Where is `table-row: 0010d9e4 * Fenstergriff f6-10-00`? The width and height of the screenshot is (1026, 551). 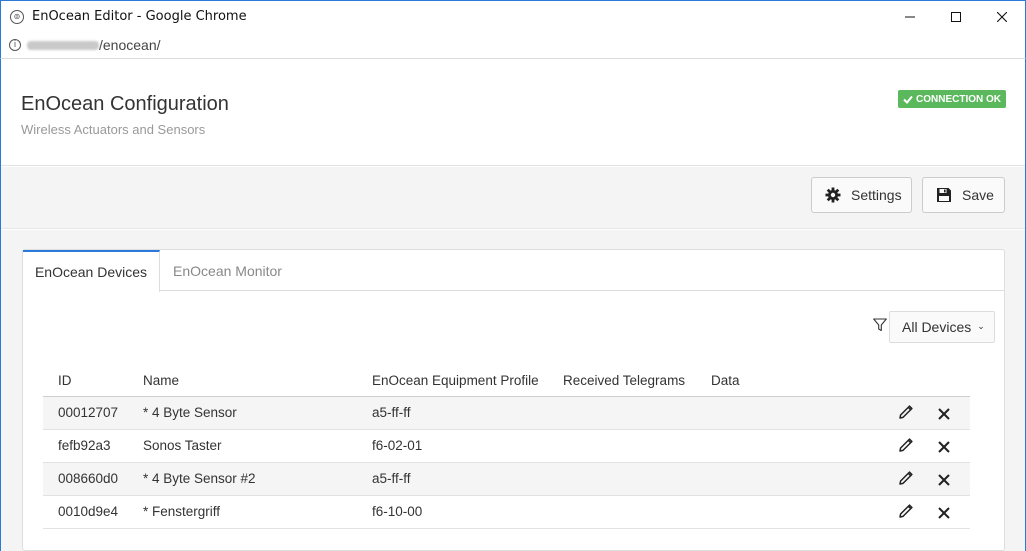
table-row: 0010d9e4 * Fenstergriff f6-10-00 is located at coordinates (506, 512).